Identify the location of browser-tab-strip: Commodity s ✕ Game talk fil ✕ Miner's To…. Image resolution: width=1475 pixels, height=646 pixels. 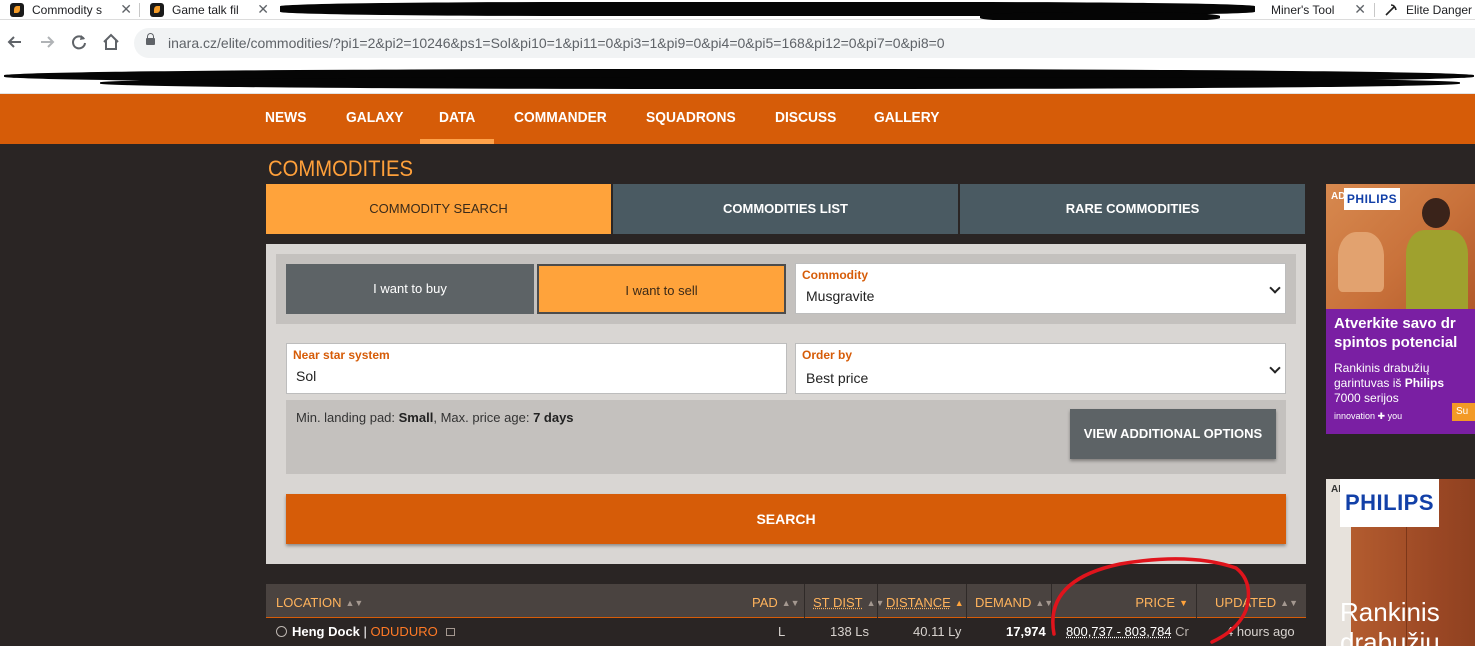
(737, 11).